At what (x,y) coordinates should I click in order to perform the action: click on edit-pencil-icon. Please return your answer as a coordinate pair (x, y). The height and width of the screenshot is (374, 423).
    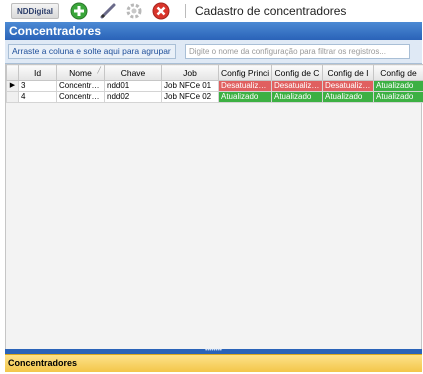
    Looking at the image, I should click on (108, 11).